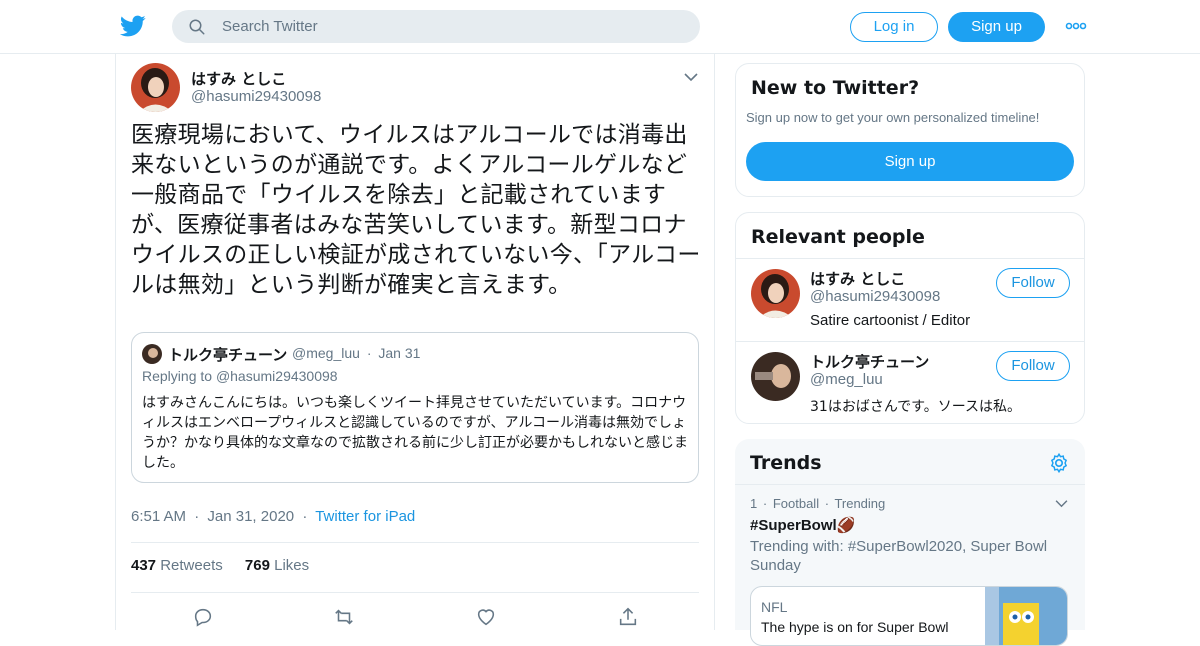 Image resolution: width=1200 pixels, height=646 pixels. I want to click on replying-to: Replying to @hasumi29430098, so click(240, 376).